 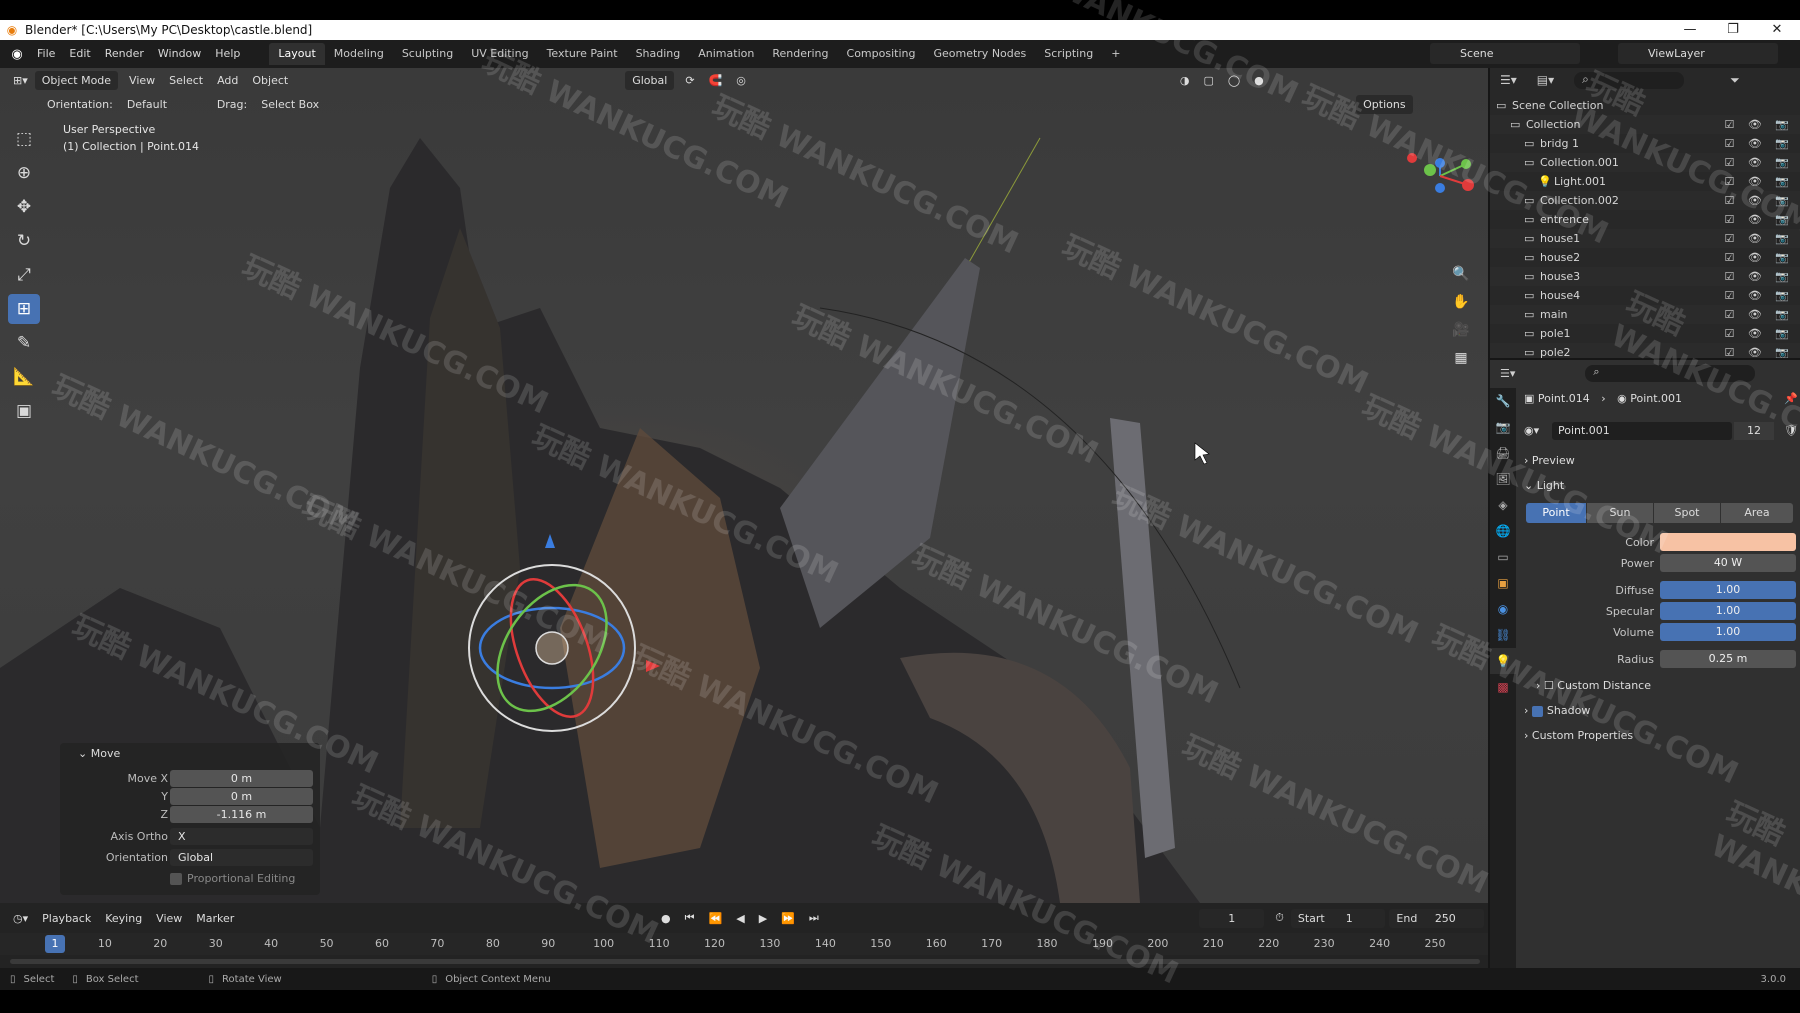 I want to click on jump-start-icon: ⏮, so click(x=690, y=918).